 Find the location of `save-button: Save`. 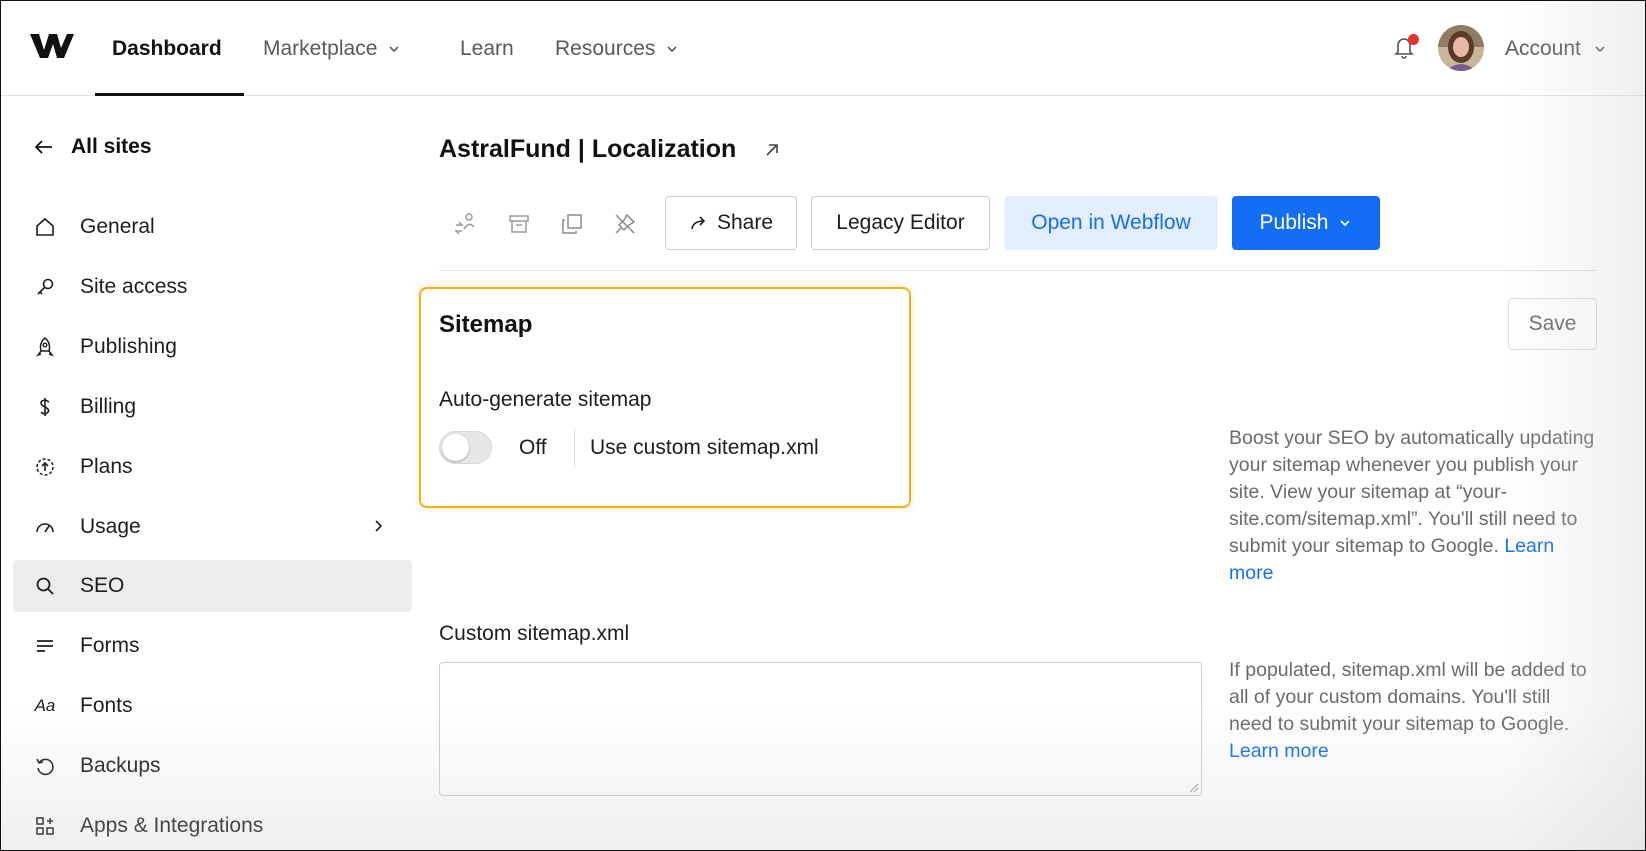

save-button: Save is located at coordinates (1552, 324).